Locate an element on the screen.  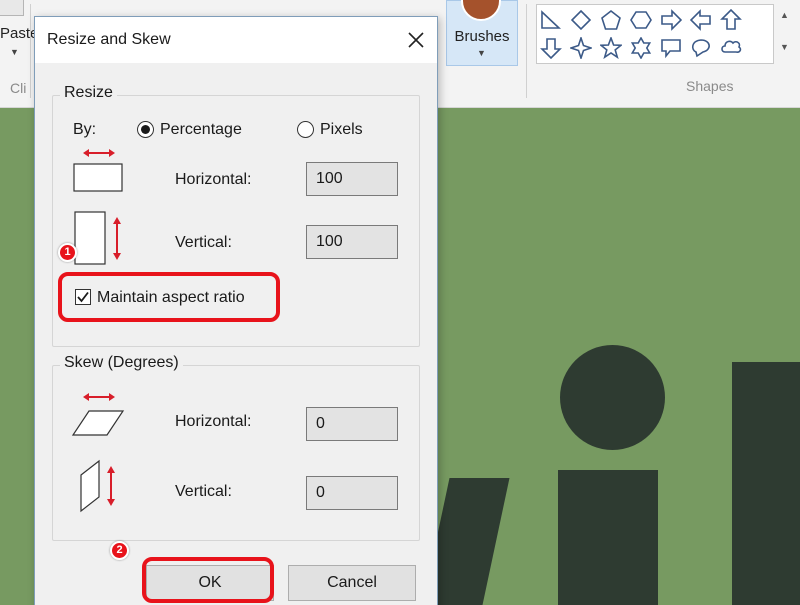
clipboard-group-label: Cli is located at coordinates (18, 88).